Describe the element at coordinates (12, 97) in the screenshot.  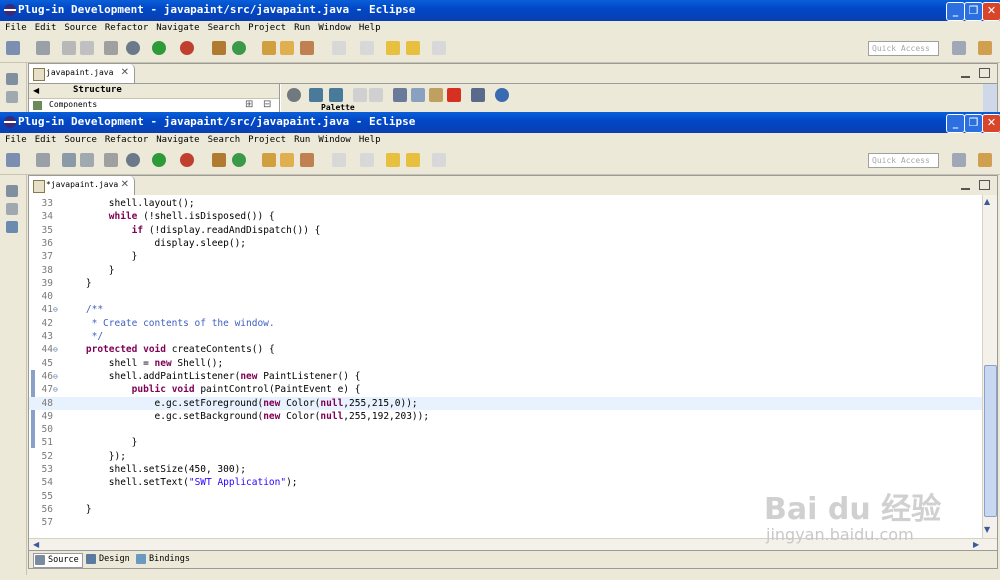
I see `outline-icon` at that location.